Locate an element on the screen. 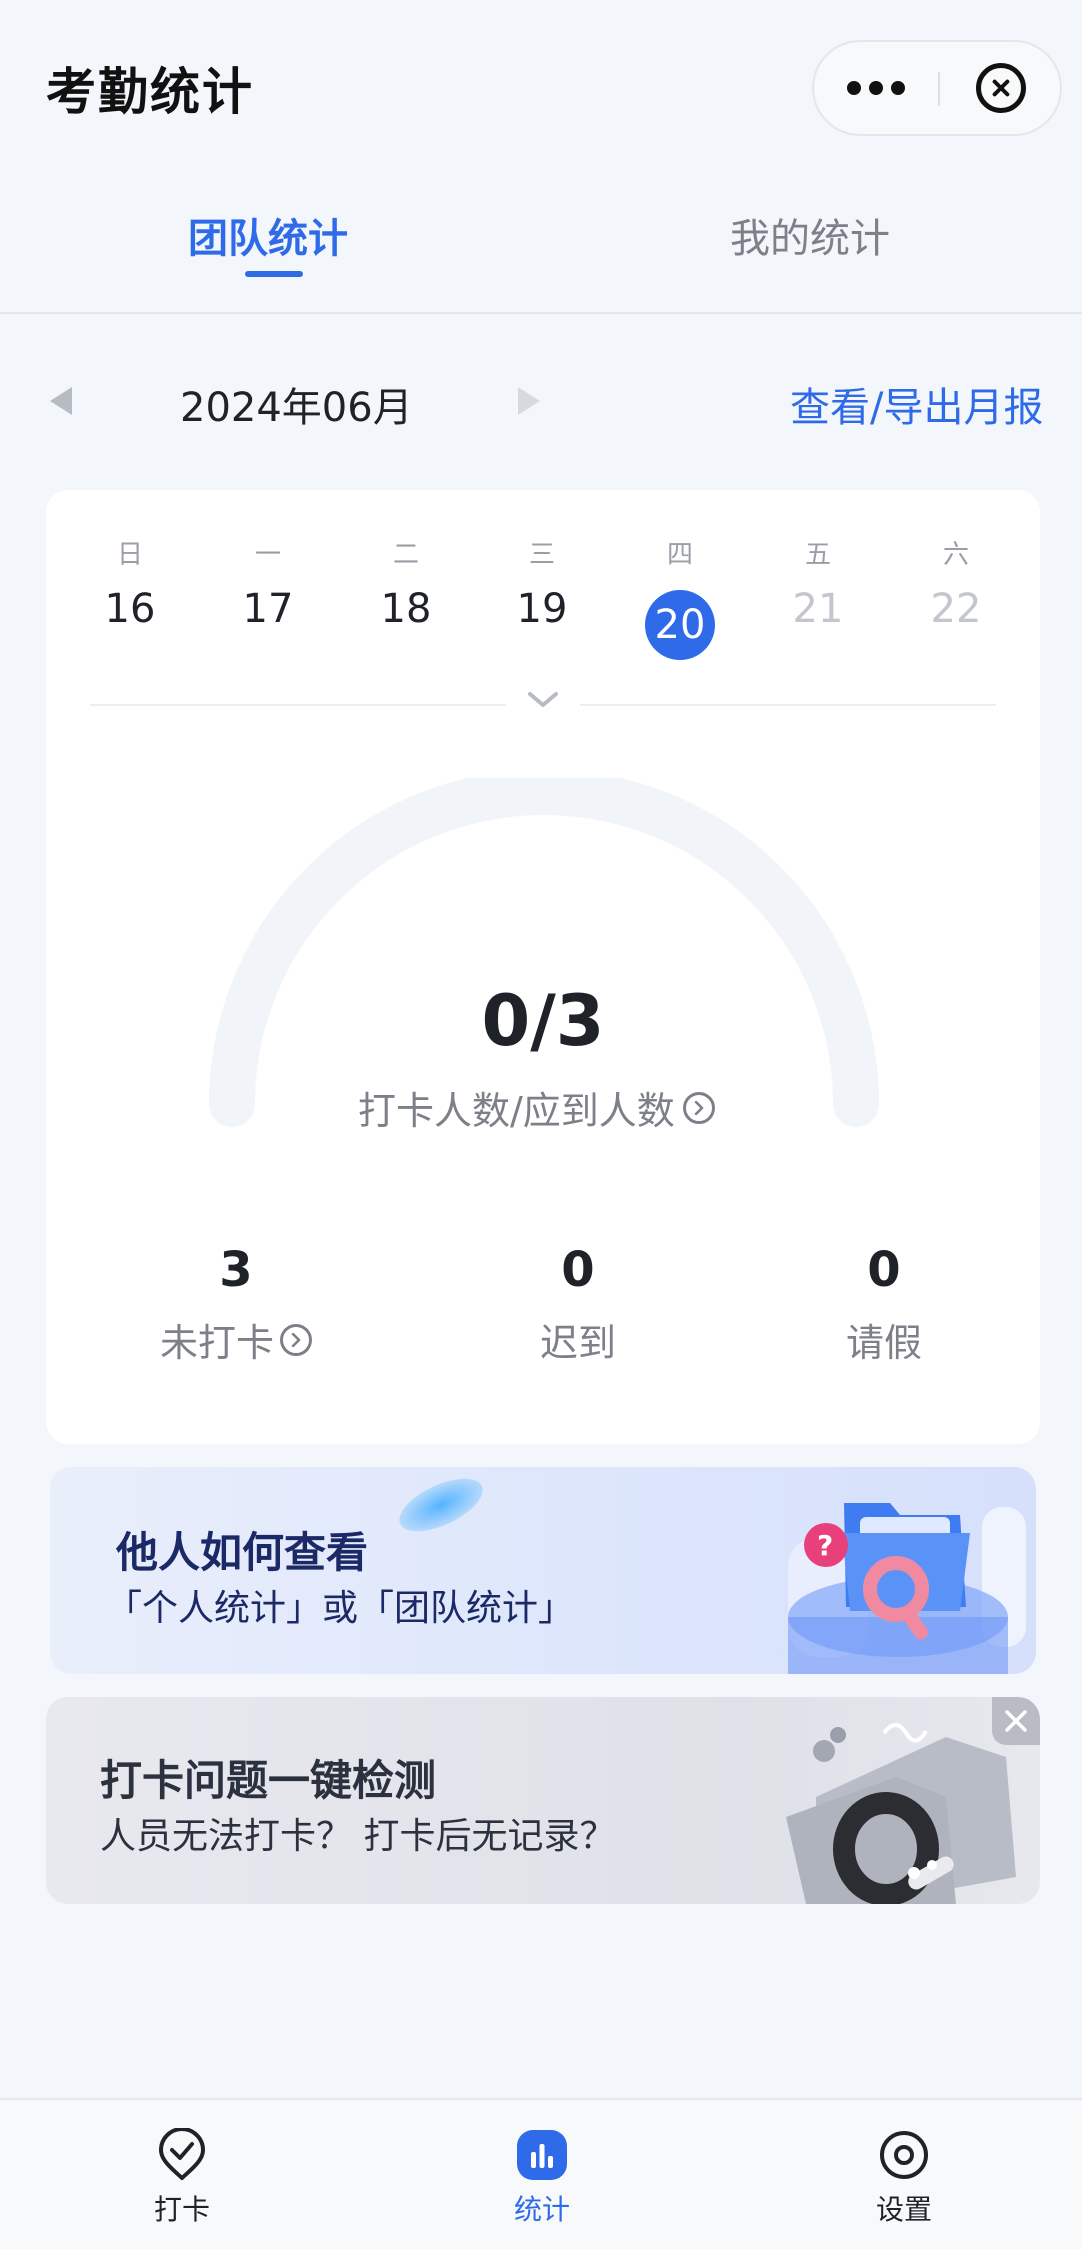  close-button is located at coordinates (1001, 88).